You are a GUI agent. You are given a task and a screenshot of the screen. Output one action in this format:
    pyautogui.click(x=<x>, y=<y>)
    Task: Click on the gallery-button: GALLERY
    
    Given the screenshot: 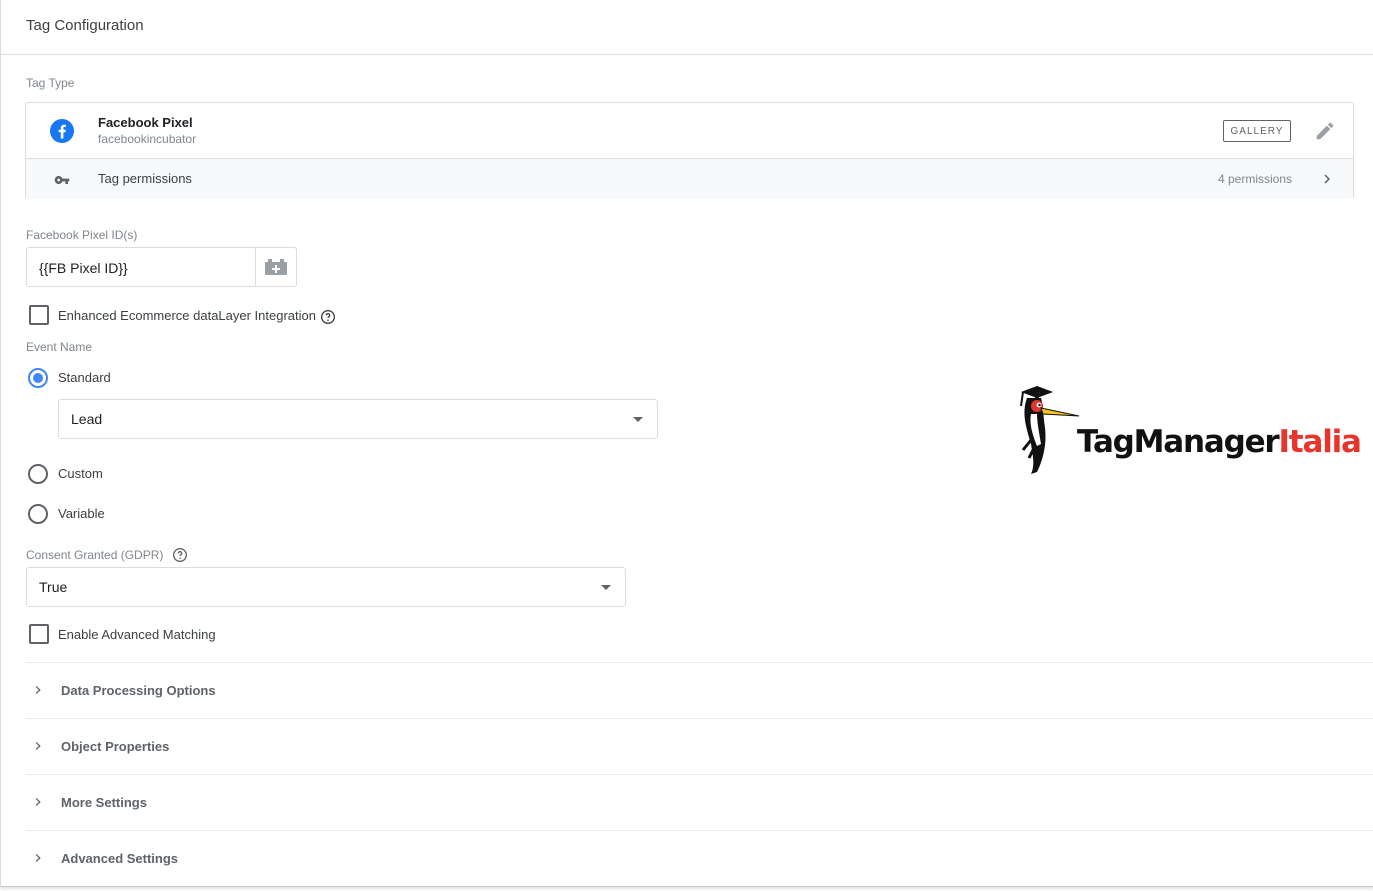 What is the action you would take?
    pyautogui.click(x=1257, y=131)
    